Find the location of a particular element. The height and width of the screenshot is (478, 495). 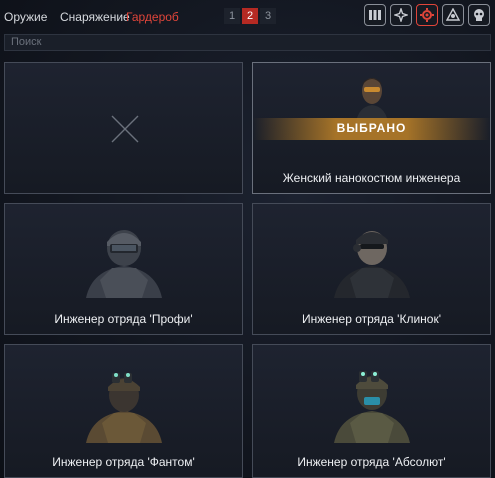

skin-card-profi: Инженер отряда 'Профи' is located at coordinates (123, 269).